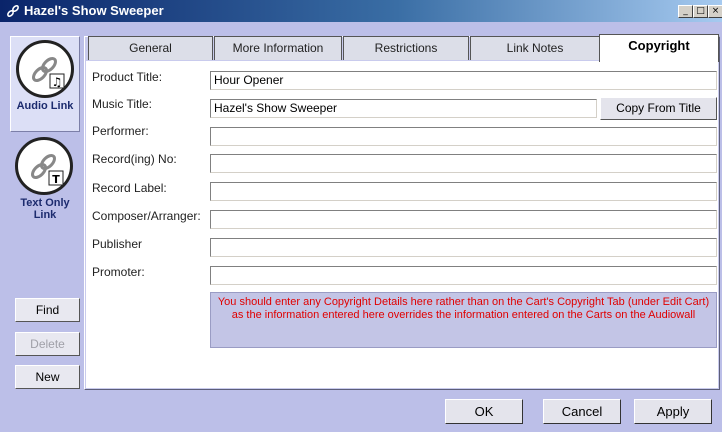 This screenshot has width=722, height=432. What do you see at coordinates (129, 188) in the screenshot?
I see `record-label-label: Record Label:` at bounding box center [129, 188].